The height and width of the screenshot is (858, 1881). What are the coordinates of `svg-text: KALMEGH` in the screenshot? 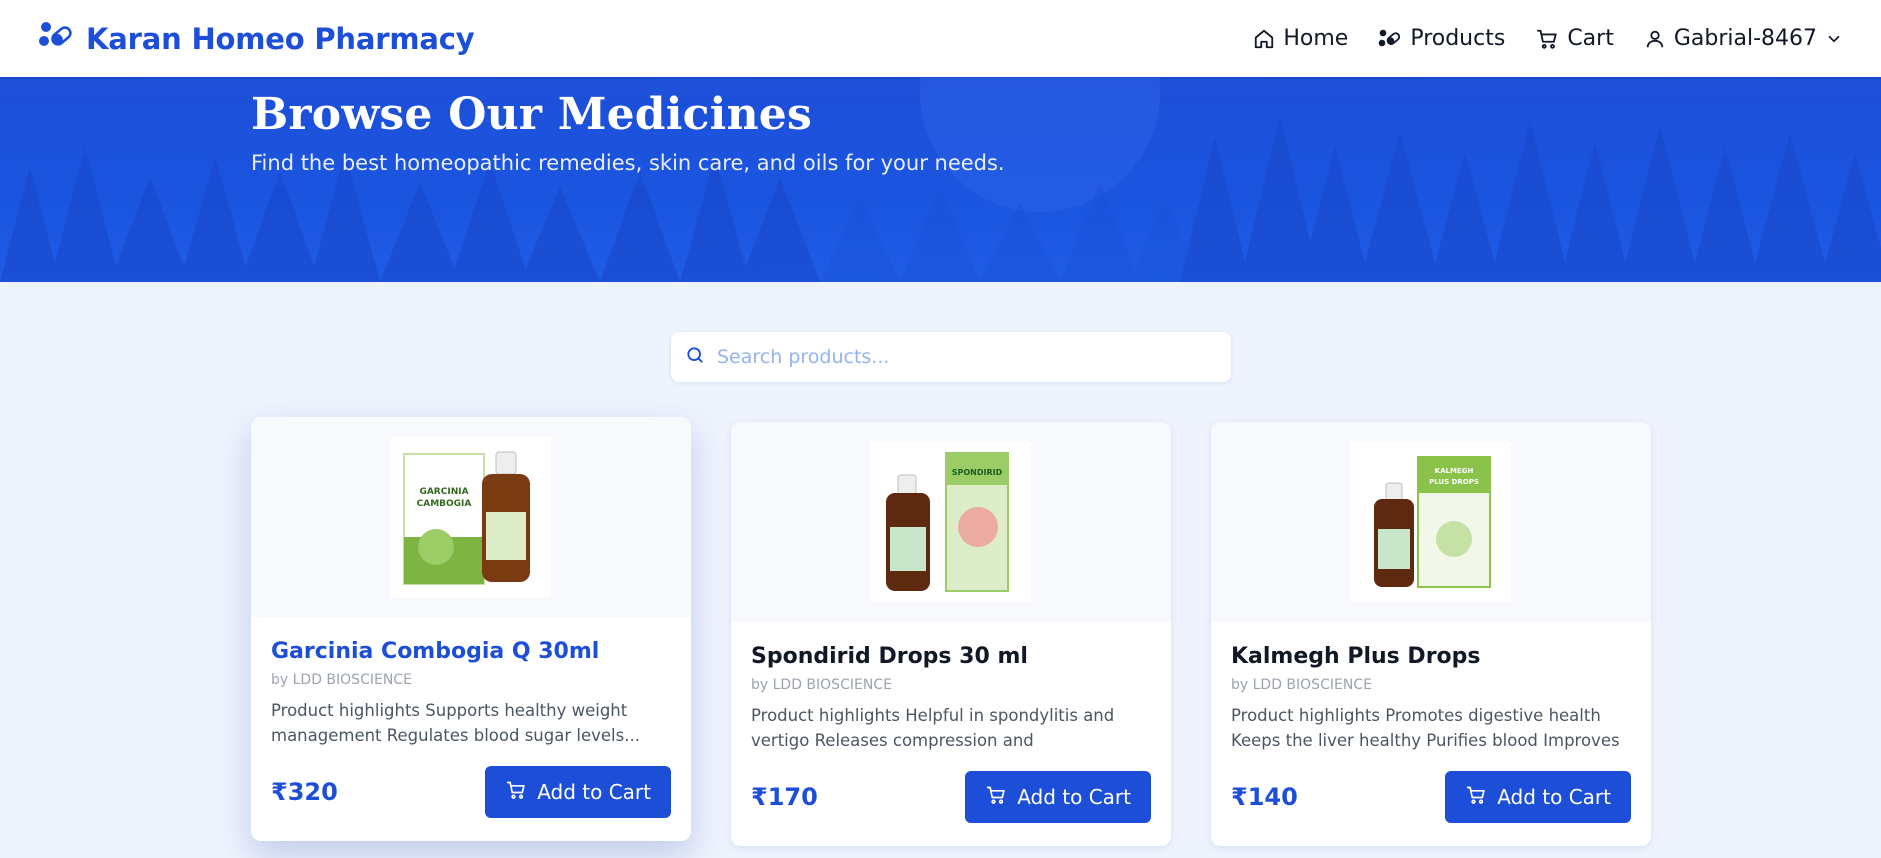 It's located at (1454, 471).